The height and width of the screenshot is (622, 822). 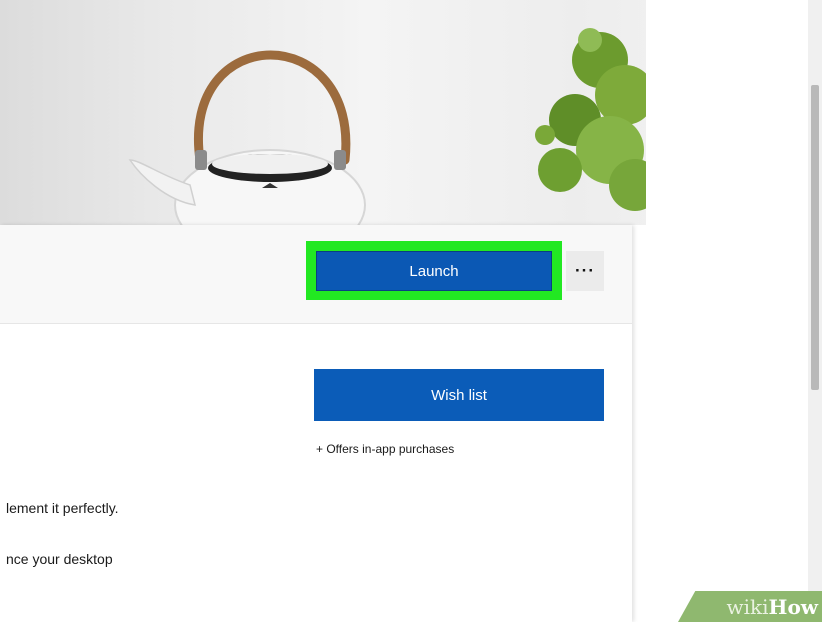 What do you see at coordinates (62, 508) in the screenshot?
I see `description-line-1: lement it perfectly.` at bounding box center [62, 508].